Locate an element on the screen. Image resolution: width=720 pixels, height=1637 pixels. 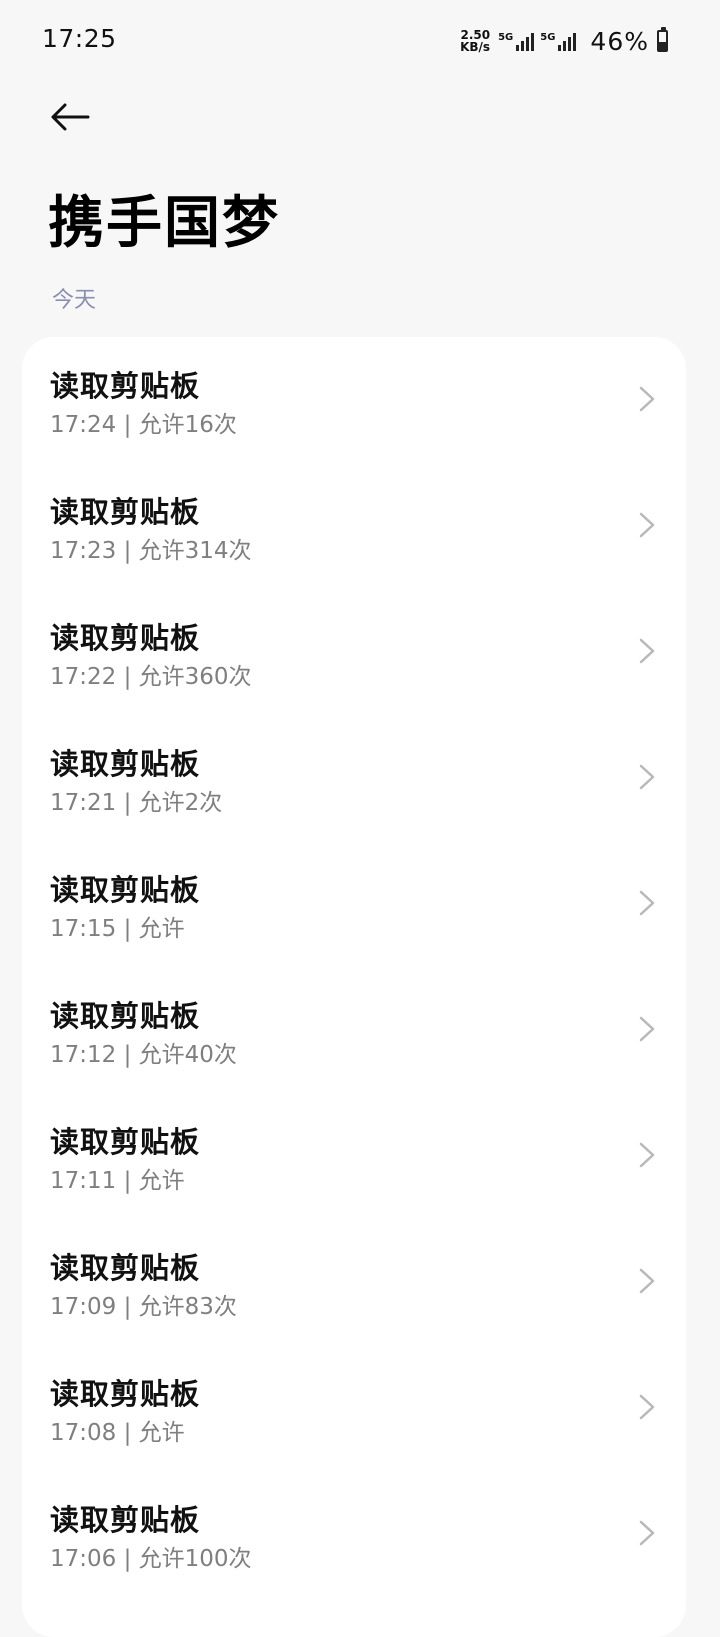
battery-icon is located at coordinates (662, 39).